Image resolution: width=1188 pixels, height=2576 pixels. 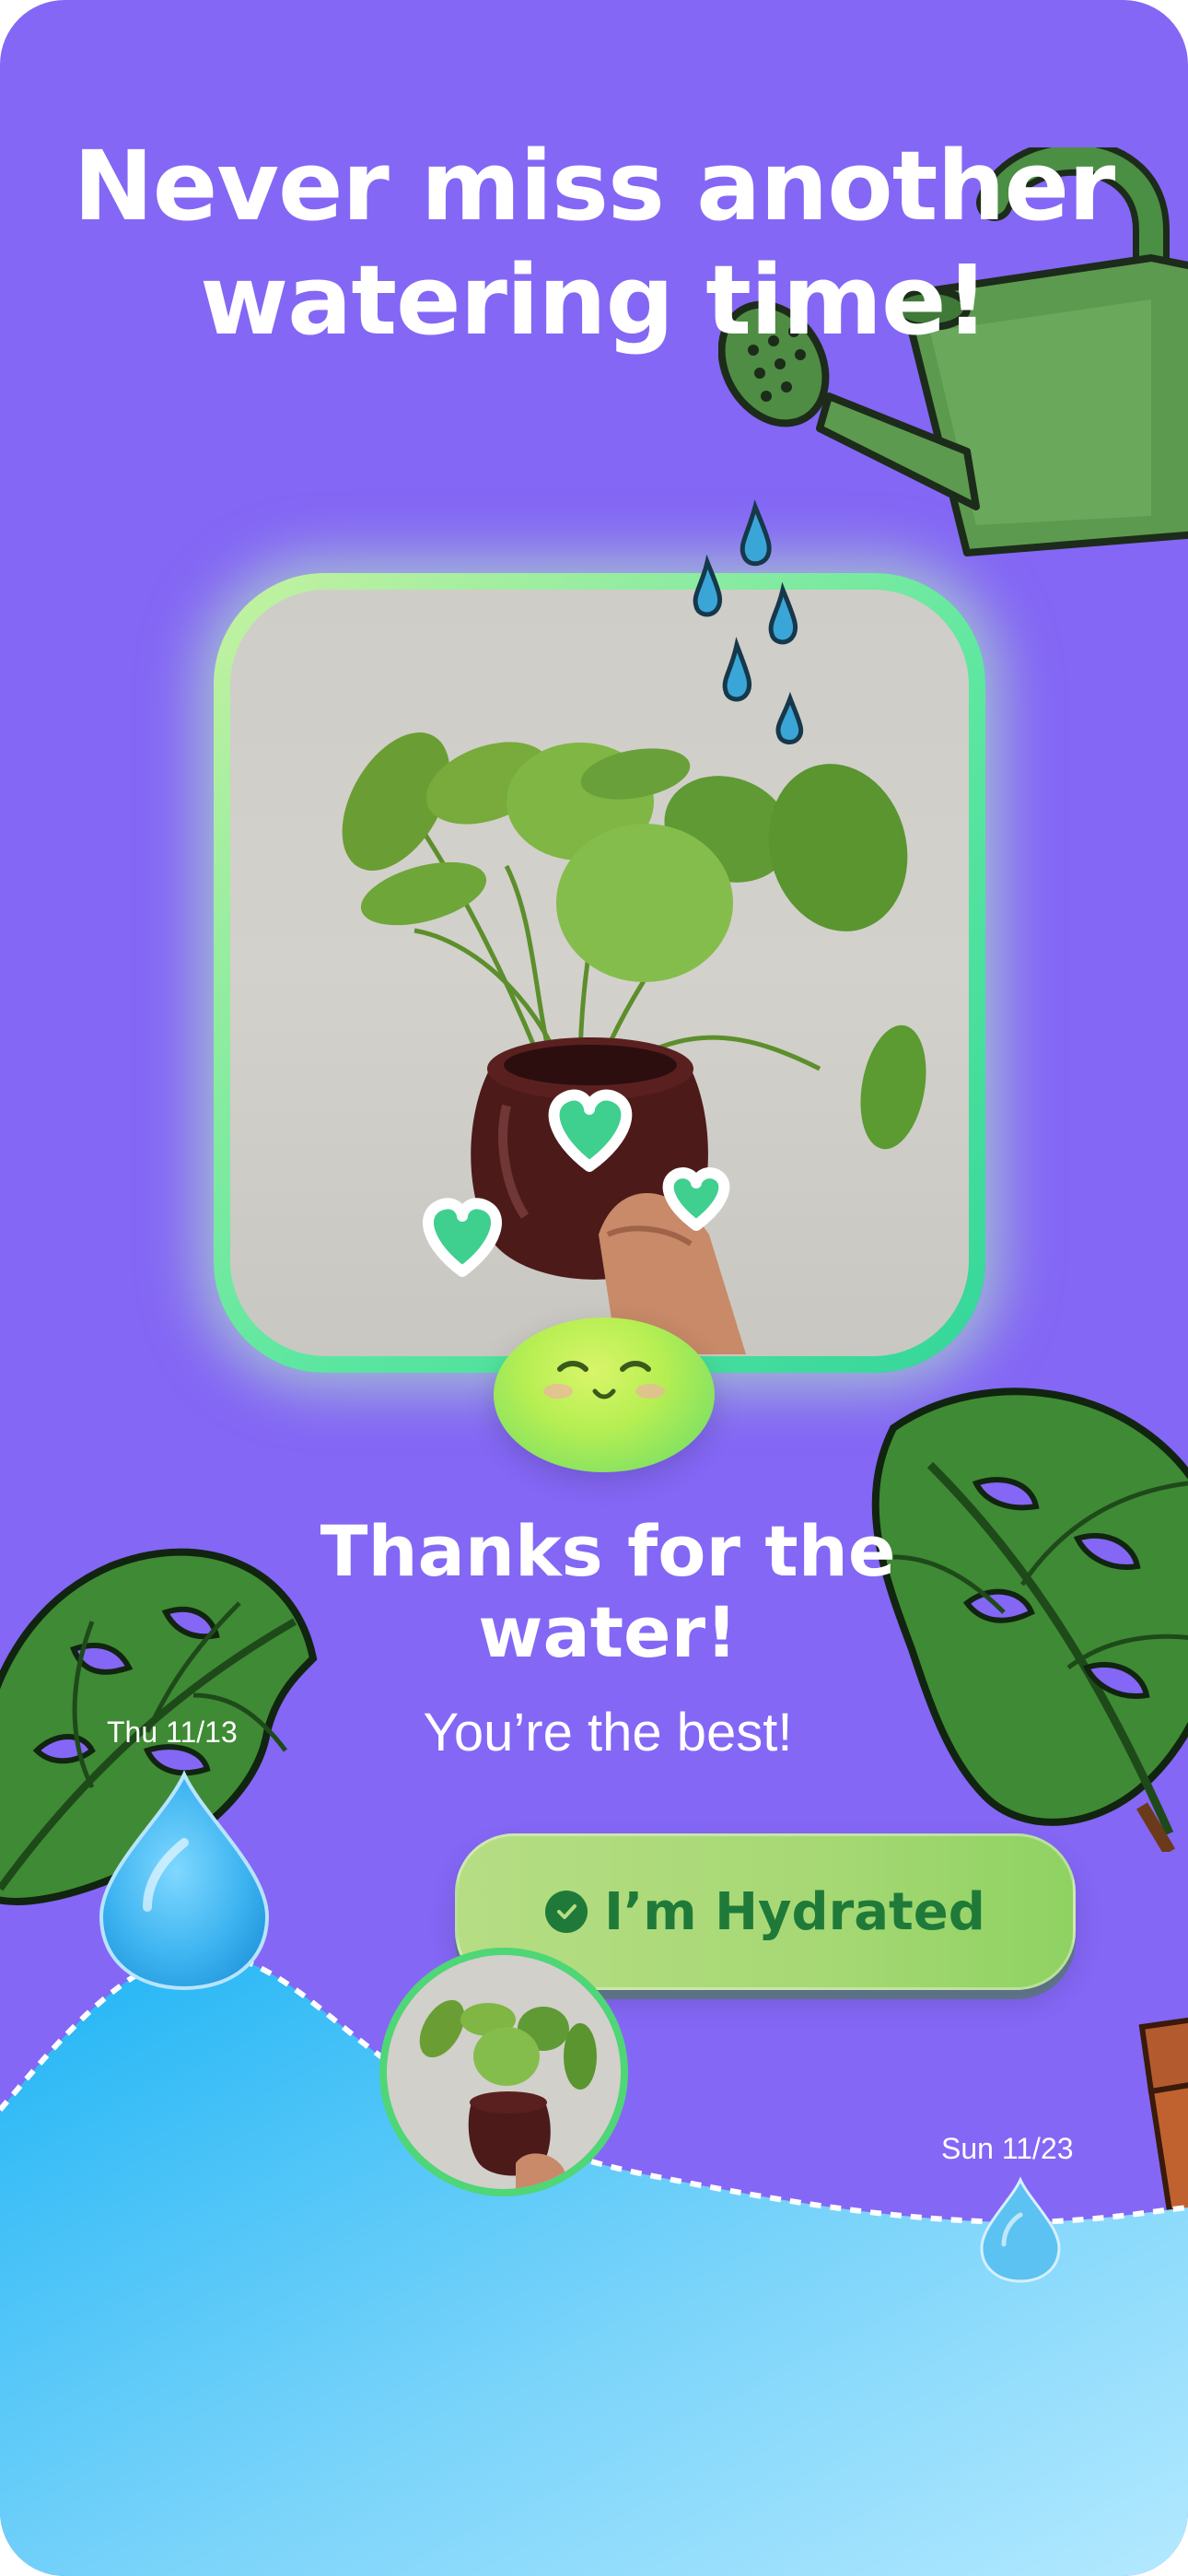 What do you see at coordinates (608, 1551) in the screenshot?
I see `thanks-title-line-1: Thanks for the` at bounding box center [608, 1551].